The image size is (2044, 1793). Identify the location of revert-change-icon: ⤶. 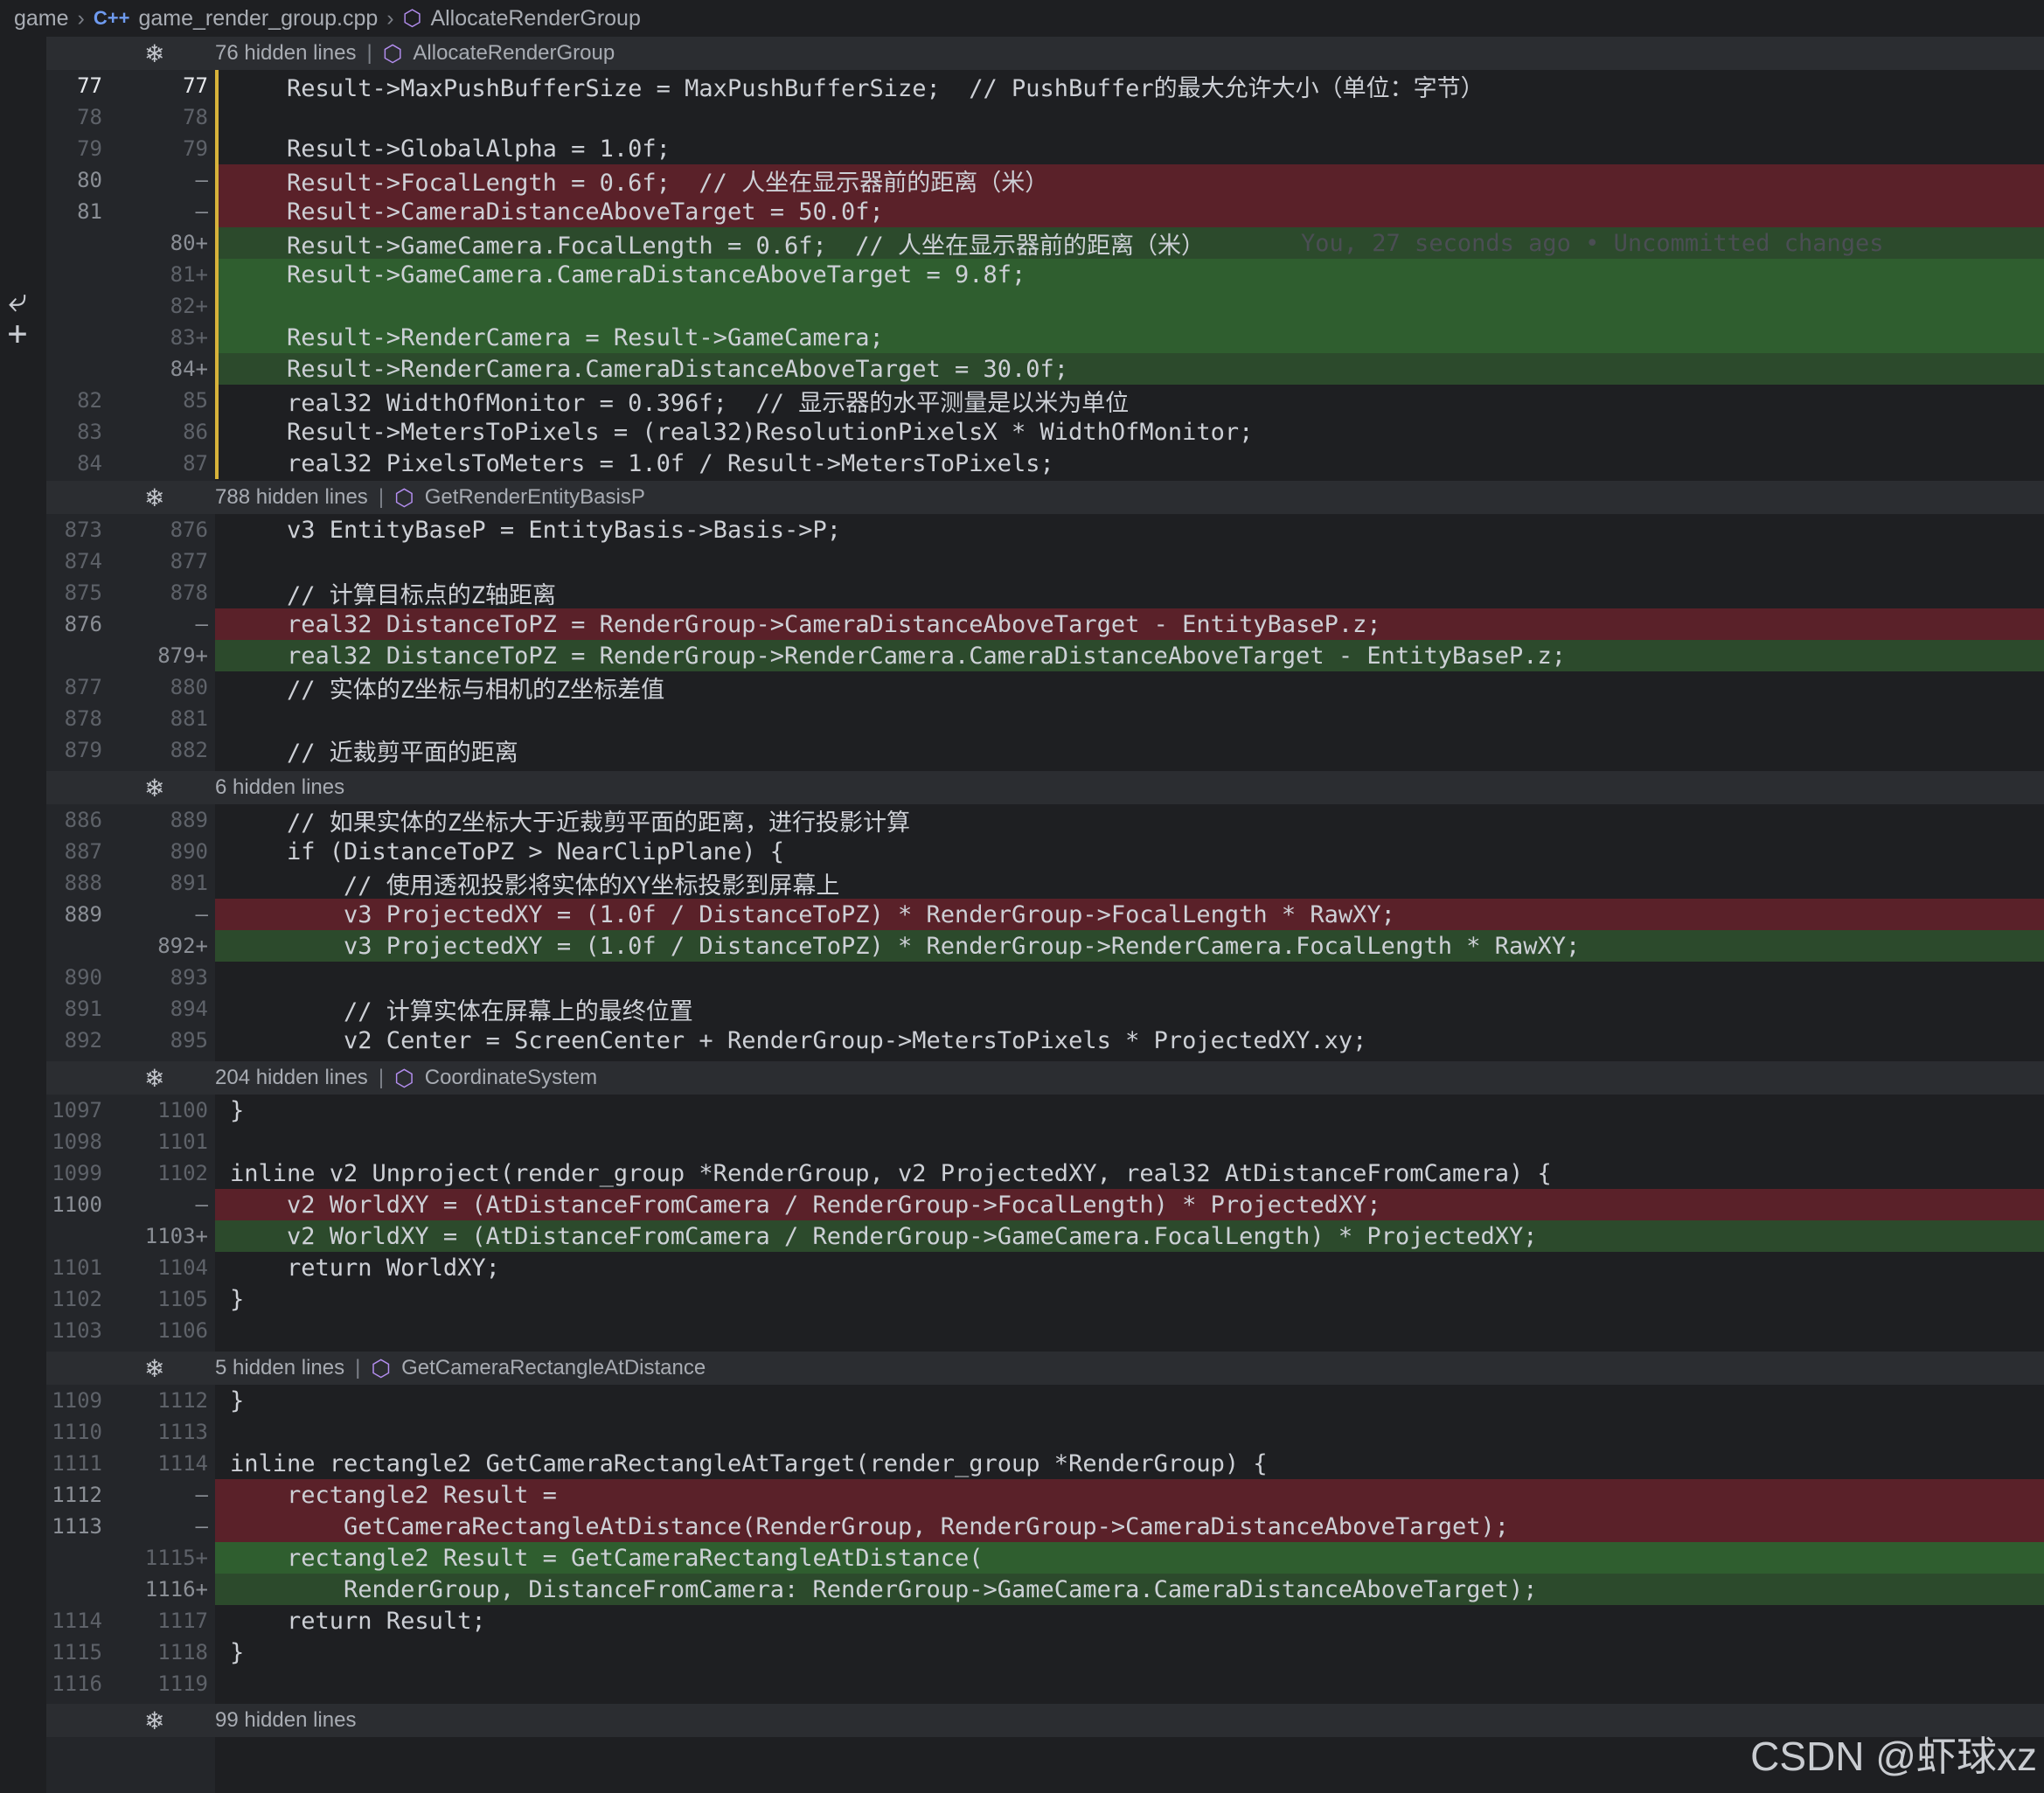
(17, 299).